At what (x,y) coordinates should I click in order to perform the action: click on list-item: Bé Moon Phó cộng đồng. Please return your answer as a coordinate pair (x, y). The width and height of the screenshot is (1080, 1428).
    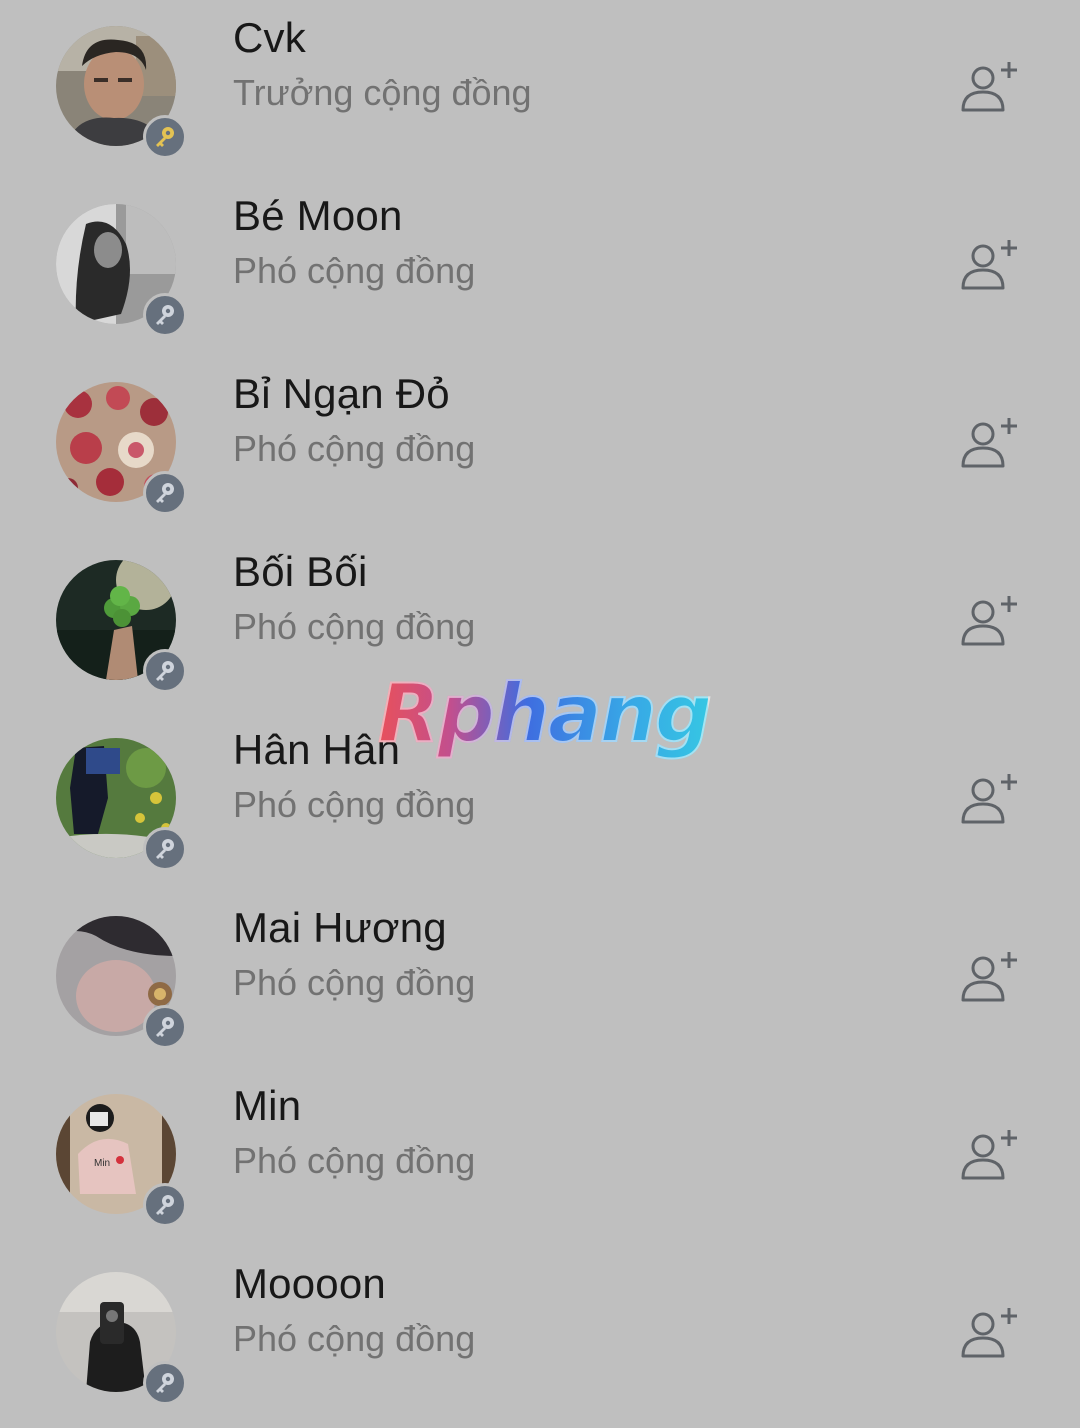
    Looking at the image, I should click on (540, 267).